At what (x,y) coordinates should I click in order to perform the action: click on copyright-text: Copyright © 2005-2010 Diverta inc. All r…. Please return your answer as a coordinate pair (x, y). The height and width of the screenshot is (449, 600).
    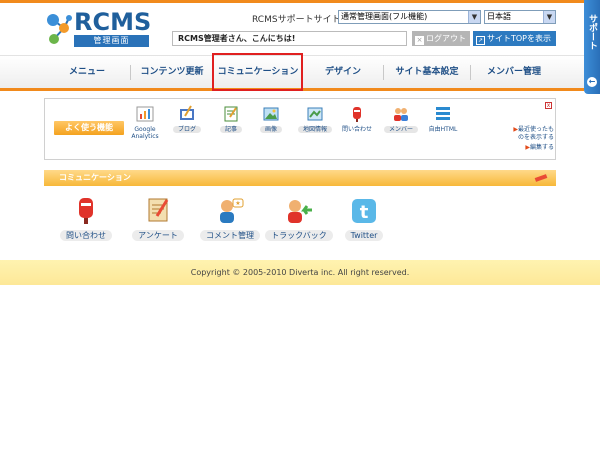
    Looking at the image, I should click on (300, 272).